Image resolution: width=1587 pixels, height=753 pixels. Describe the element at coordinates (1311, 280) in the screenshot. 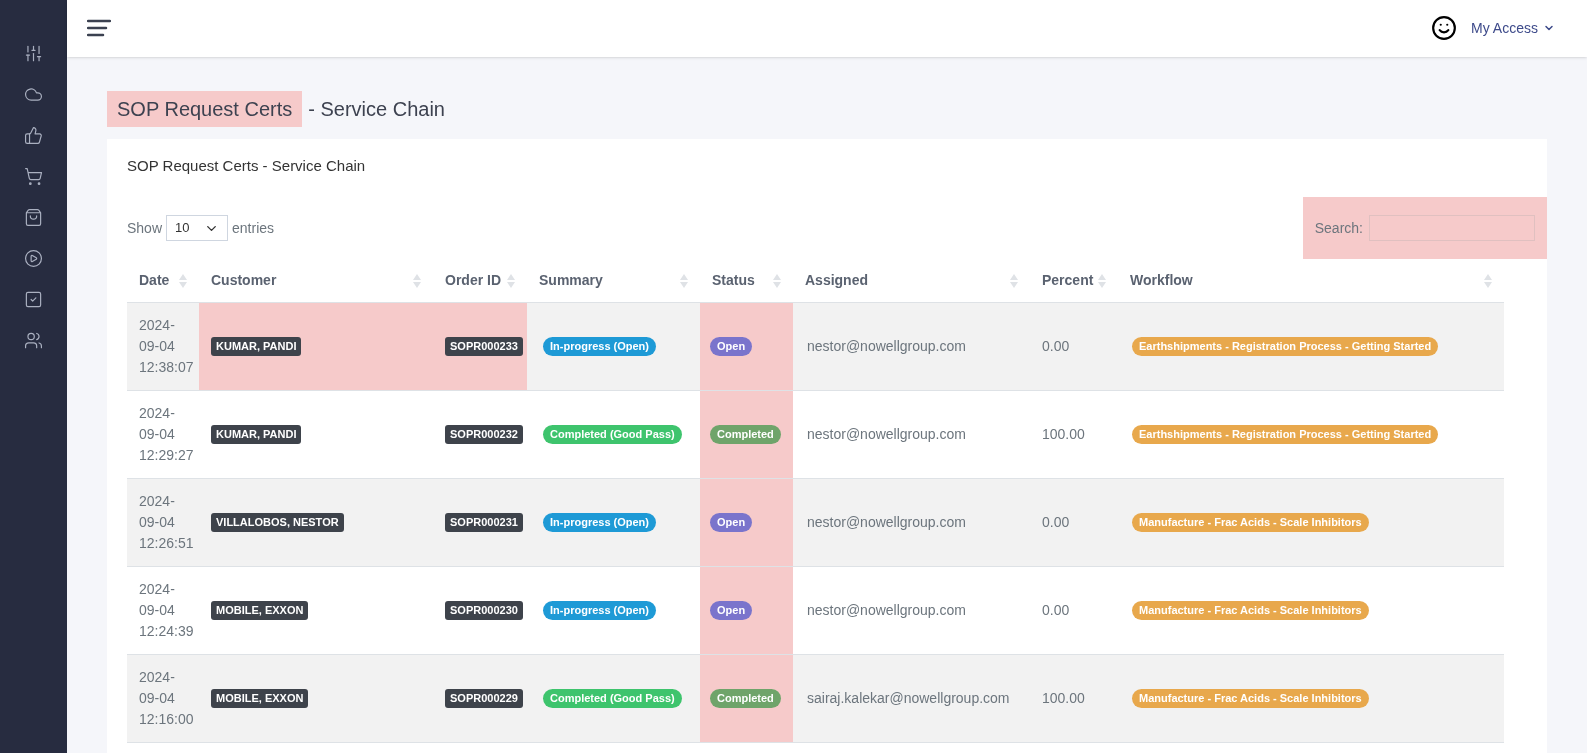

I see `column-header: Workflow` at that location.